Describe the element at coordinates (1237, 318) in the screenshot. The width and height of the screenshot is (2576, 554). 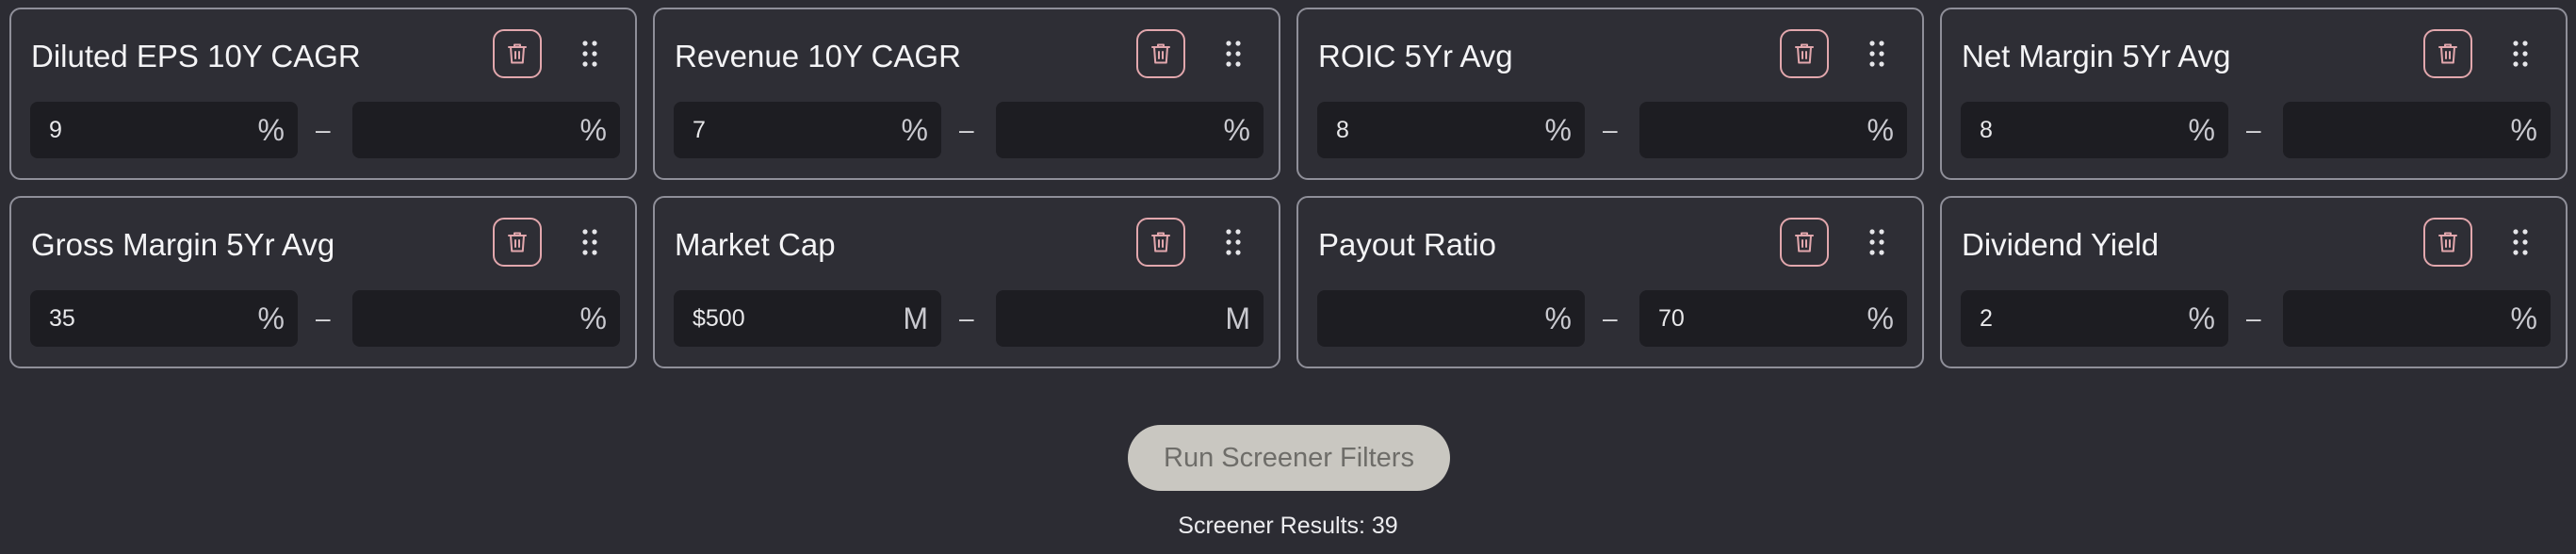
I see `unit-suffix: M` at that location.